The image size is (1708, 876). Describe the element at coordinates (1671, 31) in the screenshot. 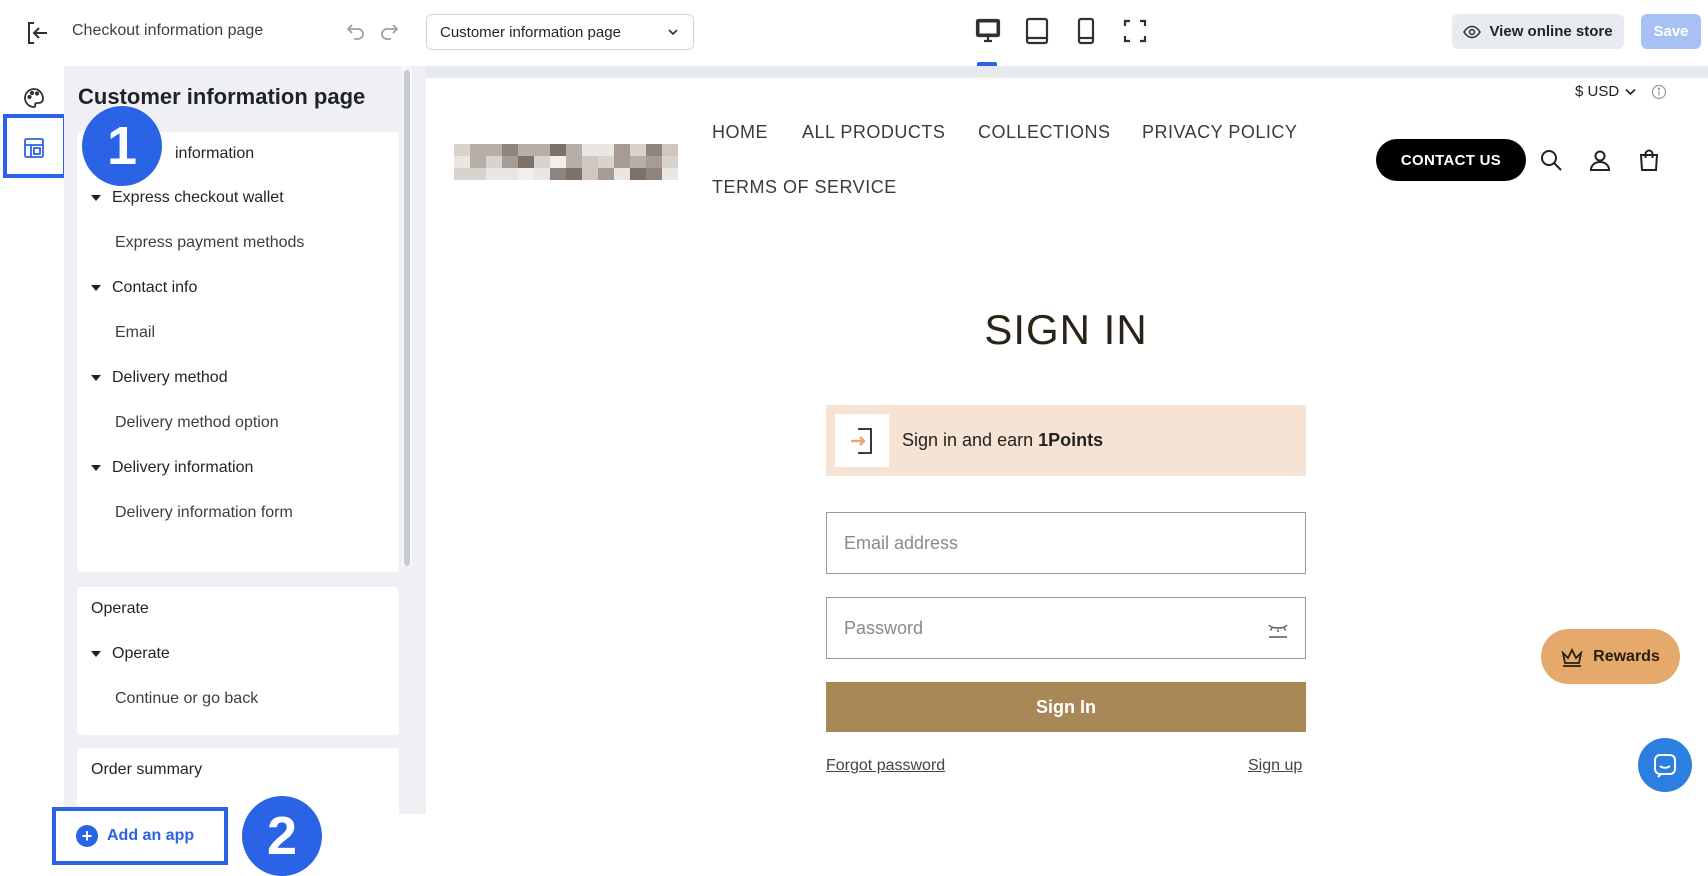

I see `save-button: Save` at that location.